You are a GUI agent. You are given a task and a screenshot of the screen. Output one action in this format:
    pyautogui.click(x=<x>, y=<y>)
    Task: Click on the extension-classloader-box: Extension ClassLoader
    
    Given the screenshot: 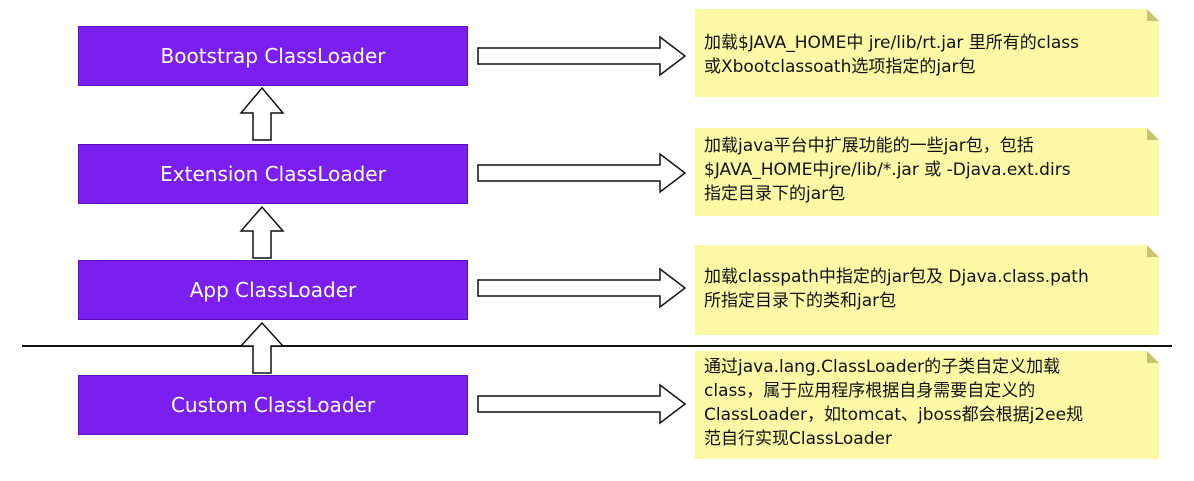 What is the action you would take?
    pyautogui.click(x=273, y=174)
    